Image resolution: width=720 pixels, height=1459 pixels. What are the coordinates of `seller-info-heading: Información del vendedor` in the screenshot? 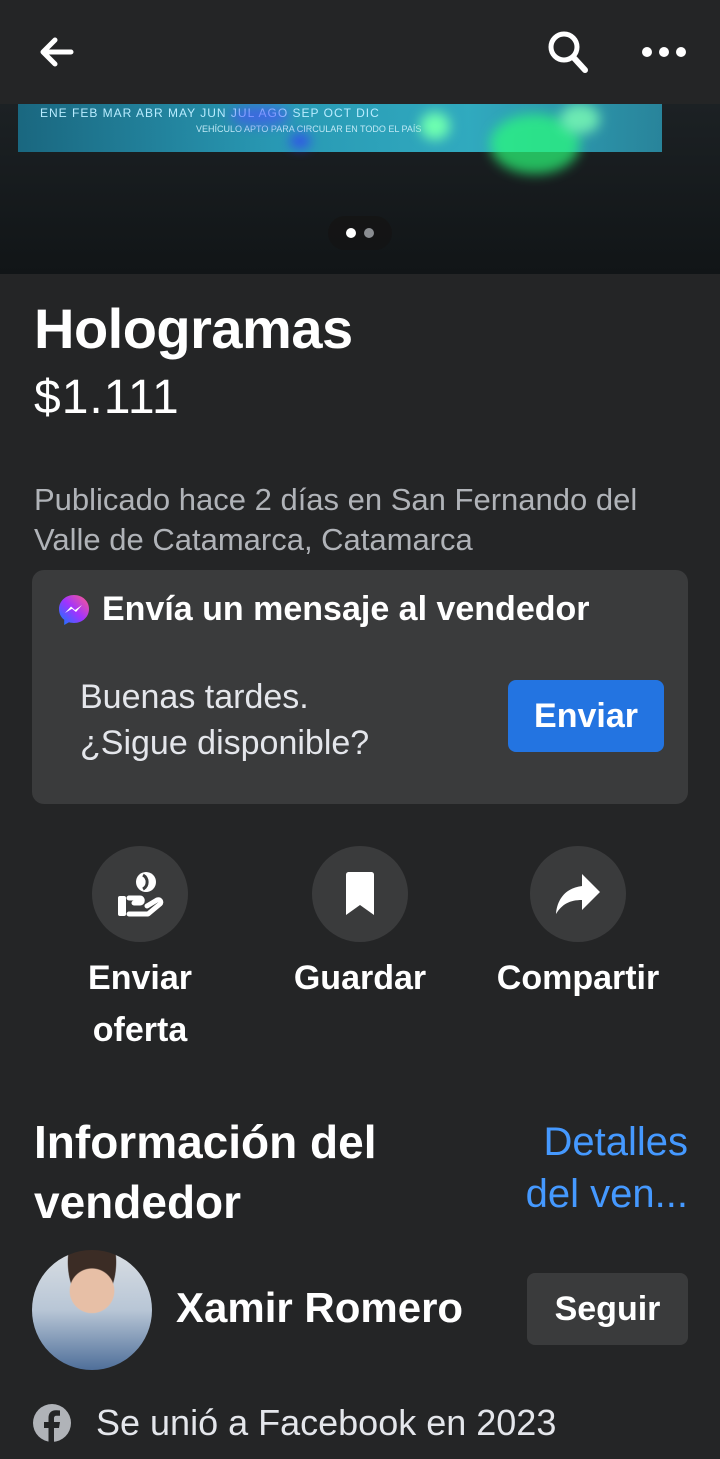 It's located at (254, 1172).